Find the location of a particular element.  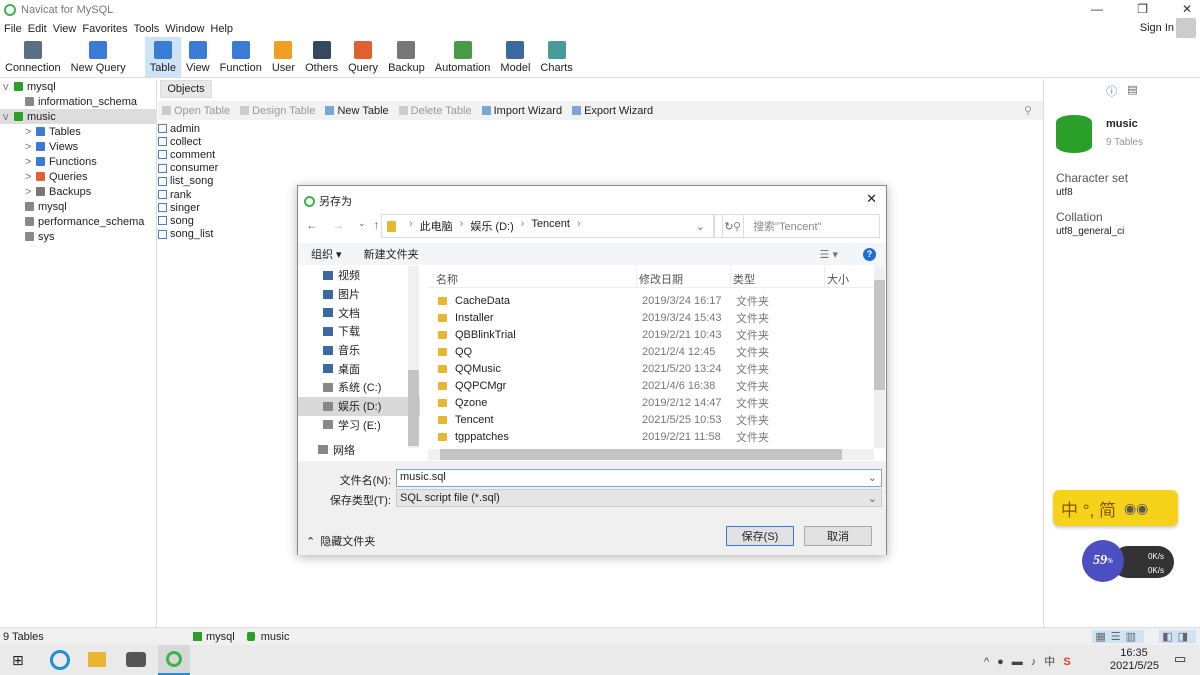

toolbar-function-button: Function is located at coordinates (241, 57).